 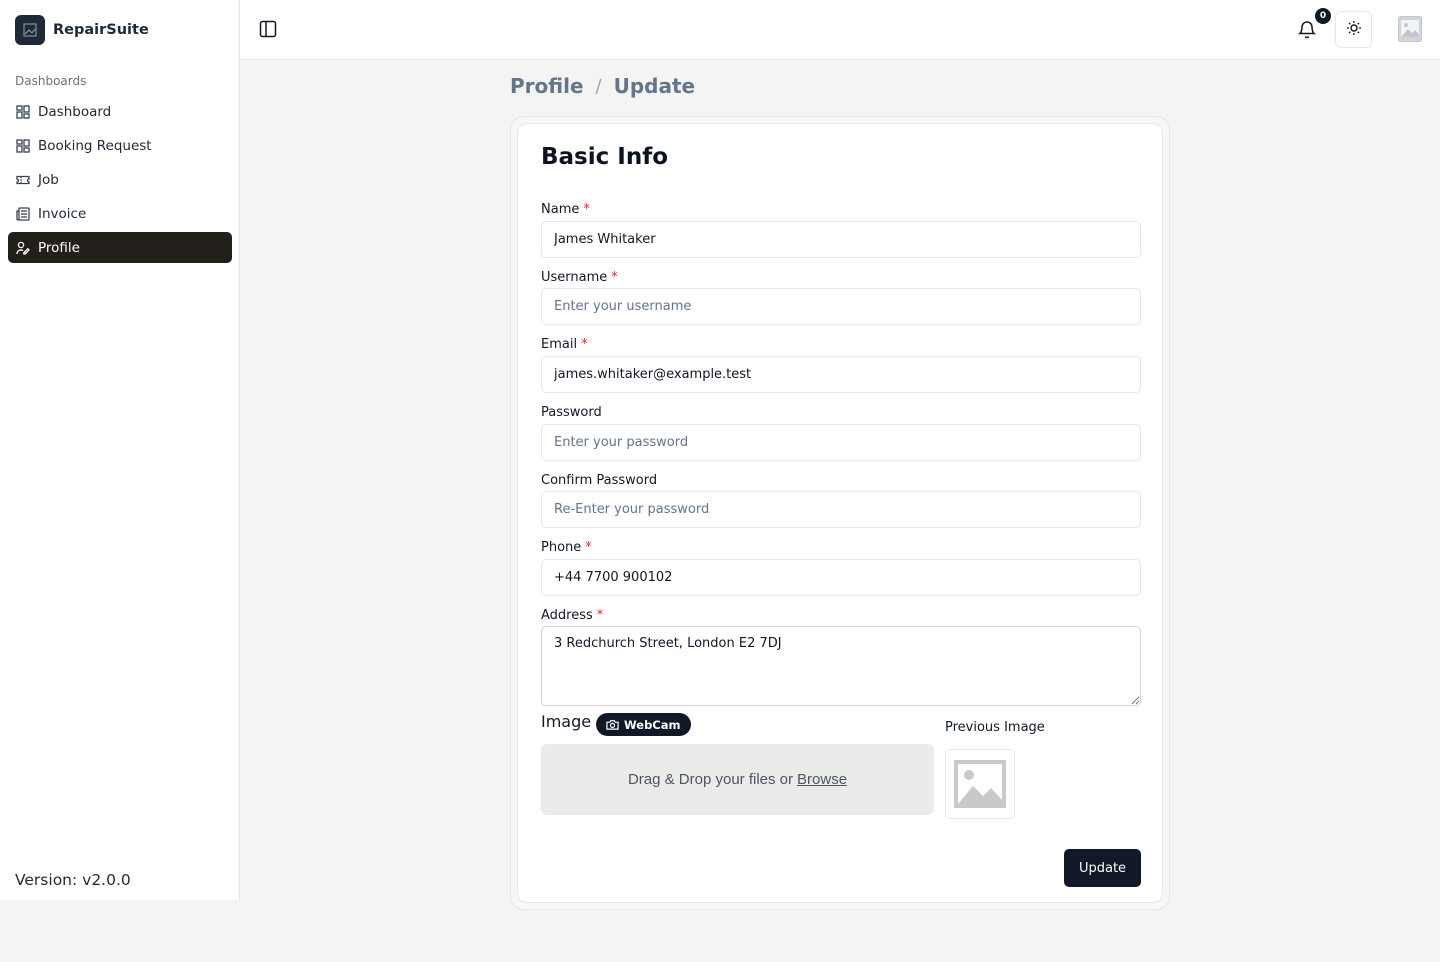 I want to click on address-label-text: Address, so click(x=567, y=615).